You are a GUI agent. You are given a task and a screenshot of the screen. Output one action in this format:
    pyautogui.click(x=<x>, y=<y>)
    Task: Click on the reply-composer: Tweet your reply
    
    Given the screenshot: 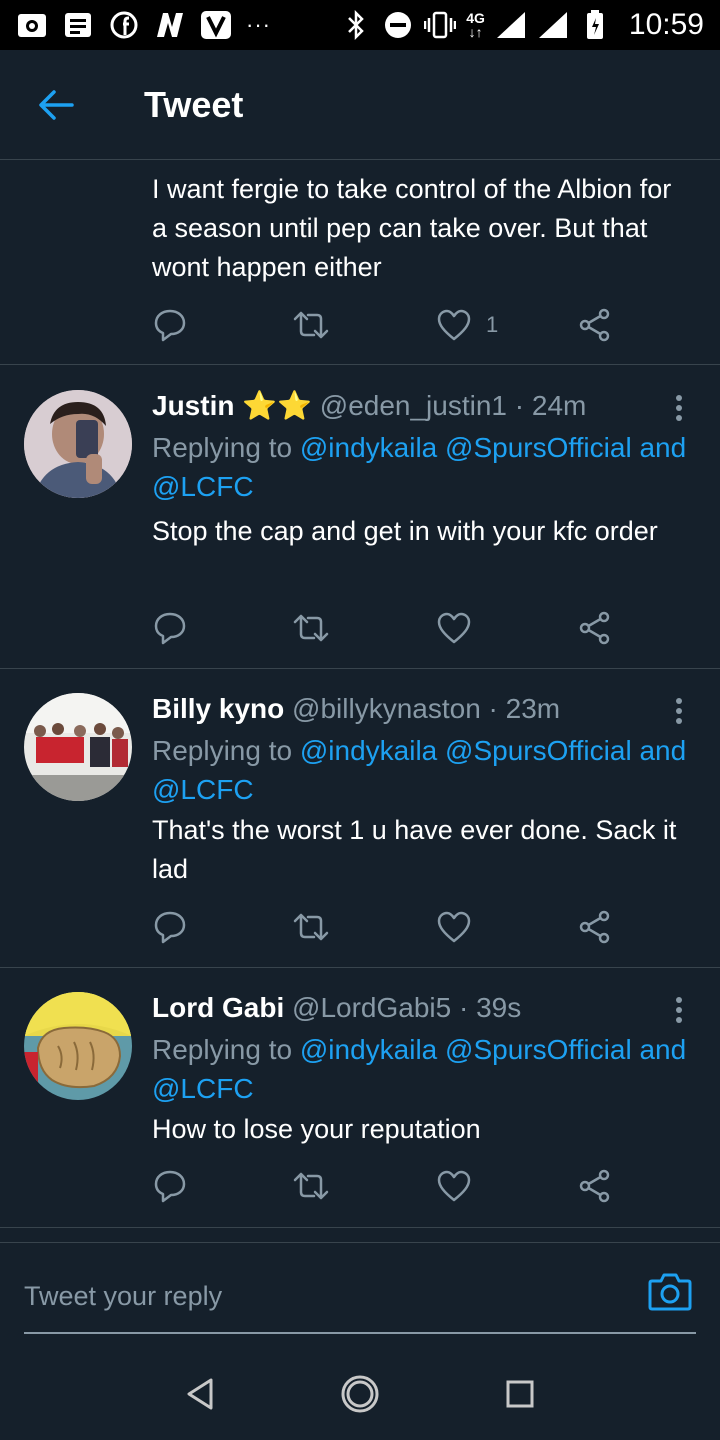 What is the action you would take?
    pyautogui.click(x=360, y=1295)
    